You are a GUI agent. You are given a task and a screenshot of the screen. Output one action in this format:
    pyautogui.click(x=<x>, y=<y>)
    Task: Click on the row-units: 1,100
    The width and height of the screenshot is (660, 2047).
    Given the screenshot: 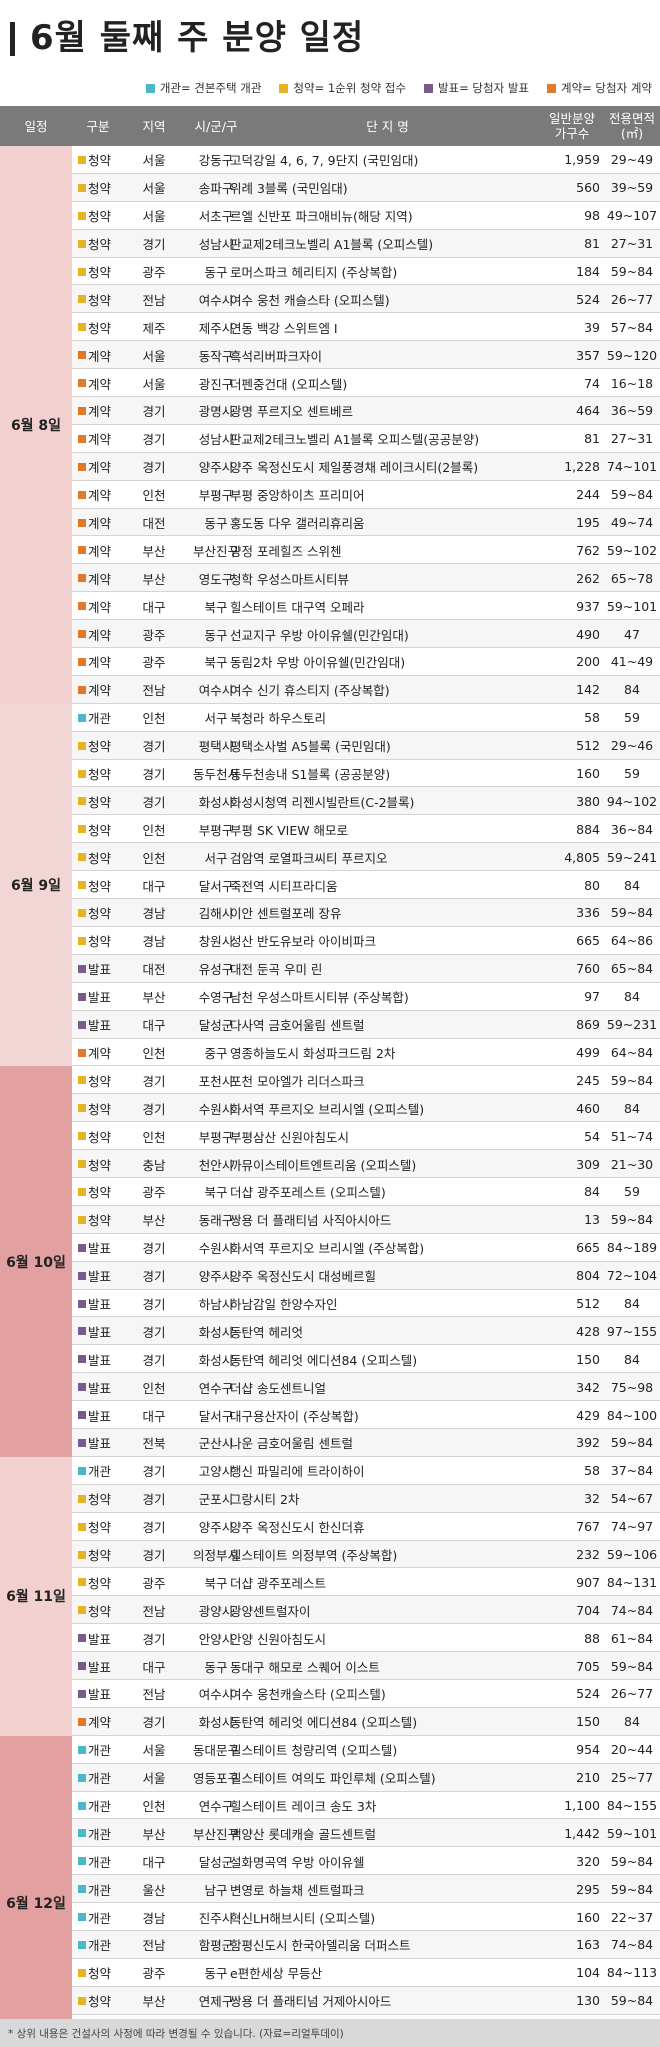 What is the action you would take?
    pyautogui.click(x=582, y=1805)
    